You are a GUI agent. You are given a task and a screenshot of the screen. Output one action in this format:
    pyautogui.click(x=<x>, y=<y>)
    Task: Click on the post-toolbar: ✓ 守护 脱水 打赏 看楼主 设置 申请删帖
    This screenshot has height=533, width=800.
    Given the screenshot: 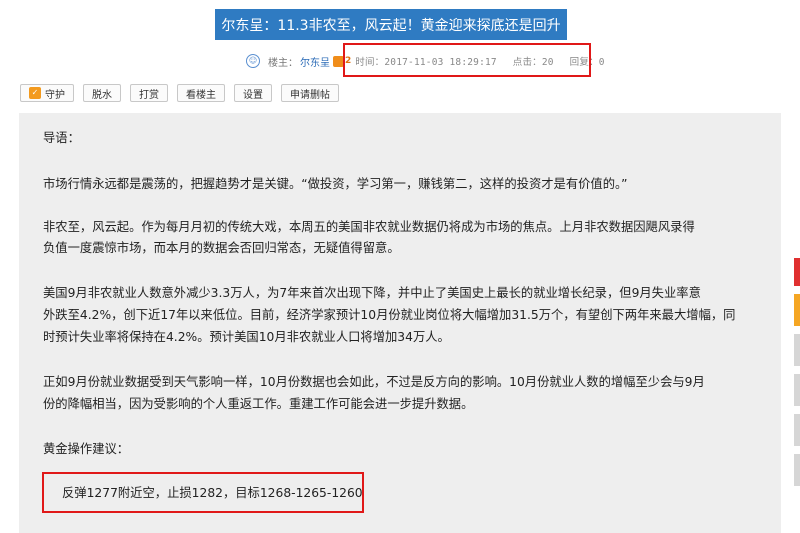 What is the action you would take?
    pyautogui.click(x=184, y=93)
    